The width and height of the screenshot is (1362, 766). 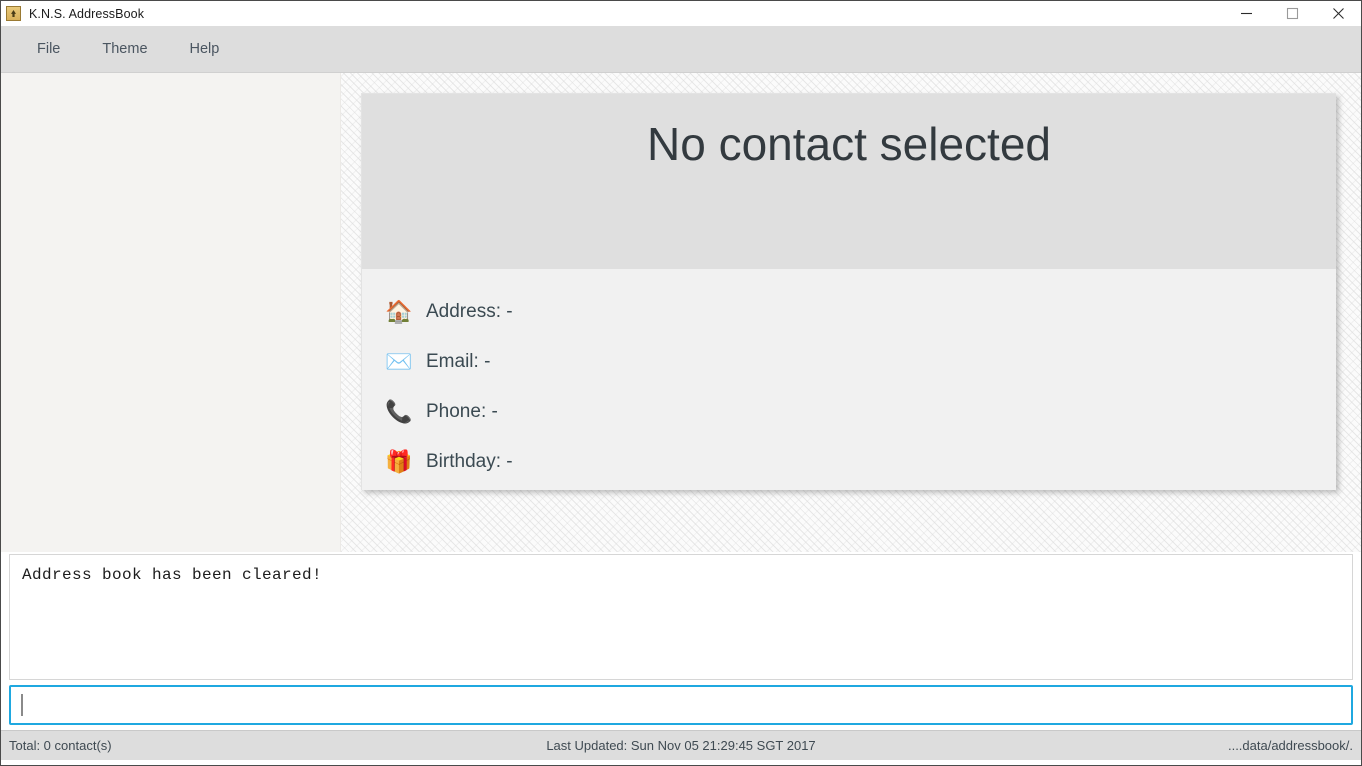 What do you see at coordinates (860, 362) in the screenshot?
I see `detail-row-email: ✉️ Email: -` at bounding box center [860, 362].